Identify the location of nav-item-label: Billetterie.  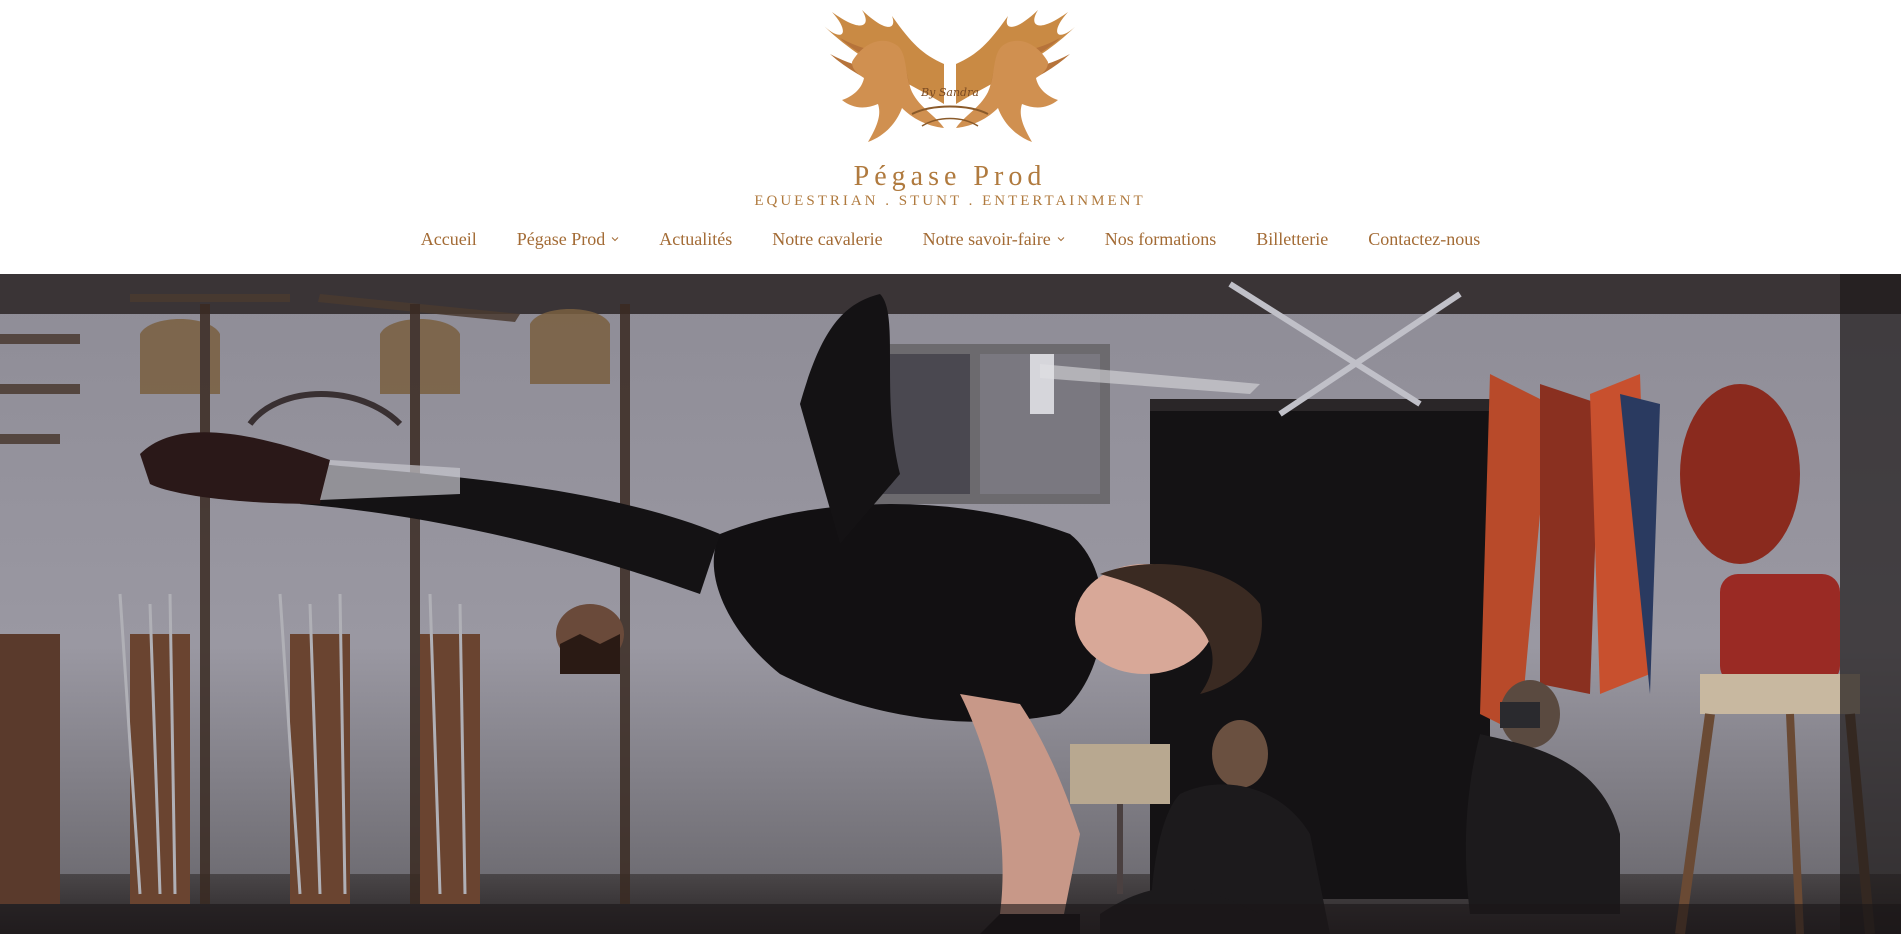
(1292, 238).